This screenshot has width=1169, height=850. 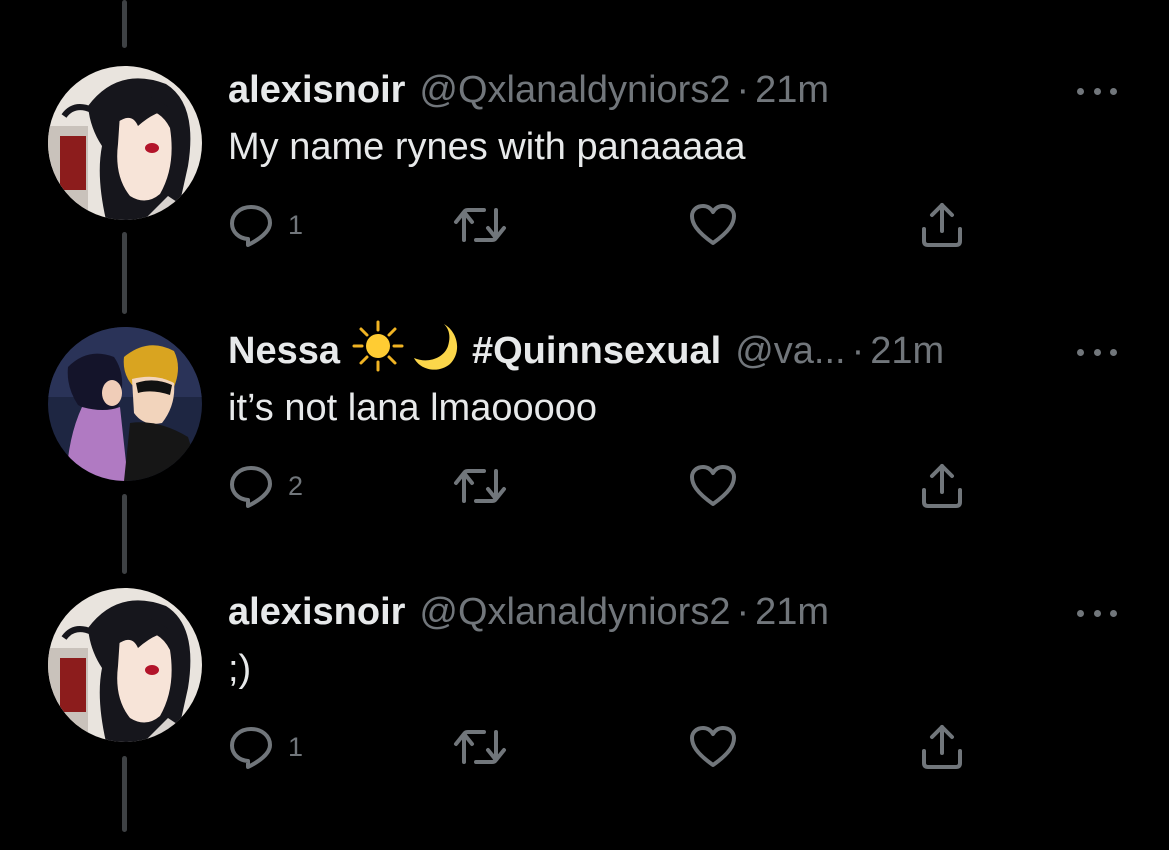 What do you see at coordinates (284, 351) in the screenshot?
I see `display-name-text: Nessa` at bounding box center [284, 351].